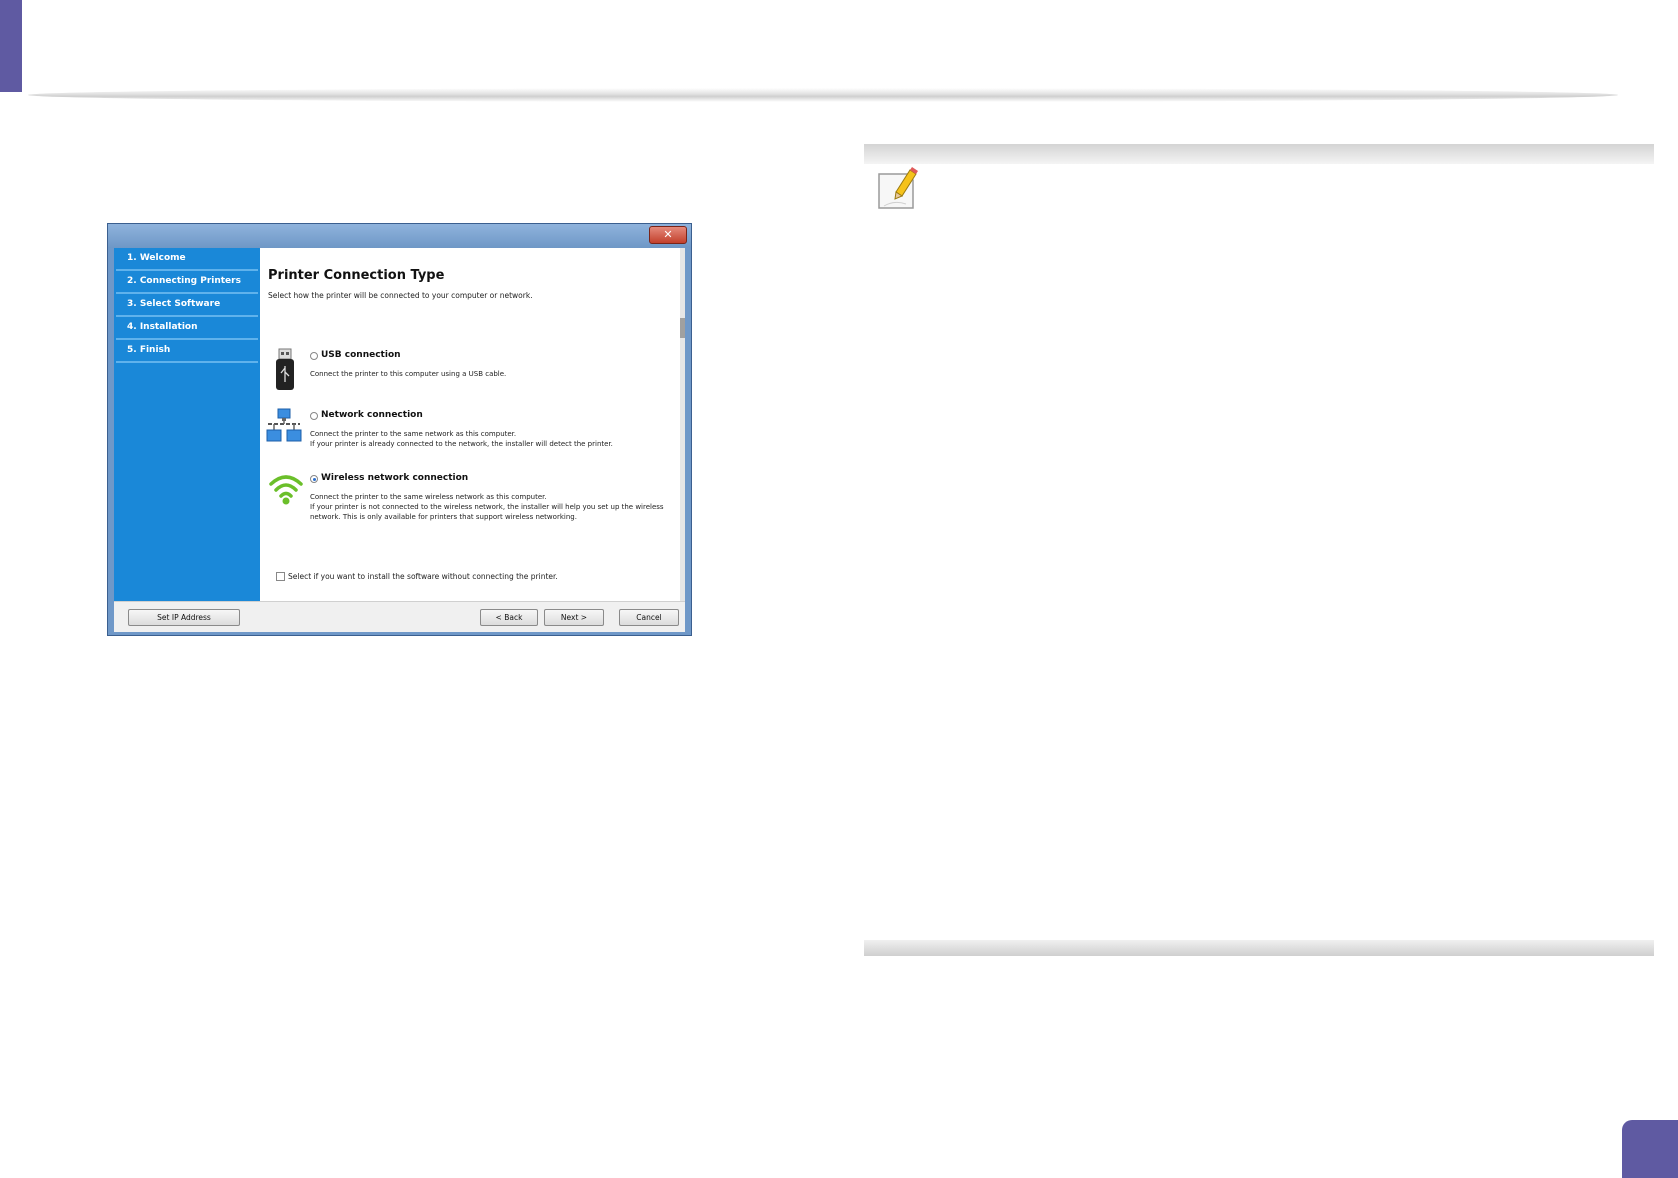 The image size is (1678, 1178). Describe the element at coordinates (285, 369) in the screenshot. I see `usb-icon` at that location.